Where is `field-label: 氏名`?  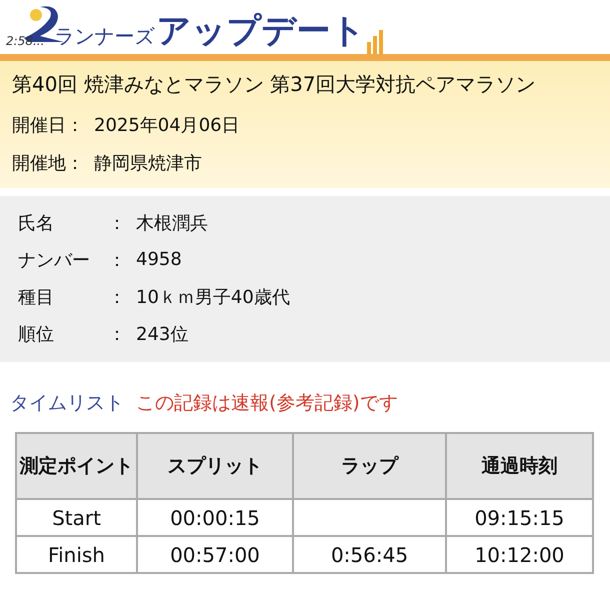
field-label: 氏名 is located at coordinates (36, 223).